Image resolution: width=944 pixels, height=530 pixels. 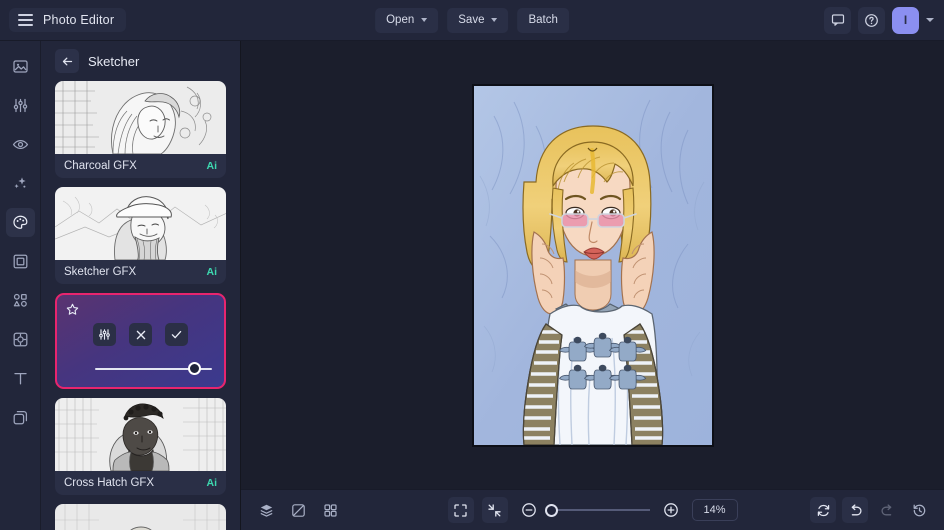 I want to click on rail-item-magic, so click(x=20, y=183).